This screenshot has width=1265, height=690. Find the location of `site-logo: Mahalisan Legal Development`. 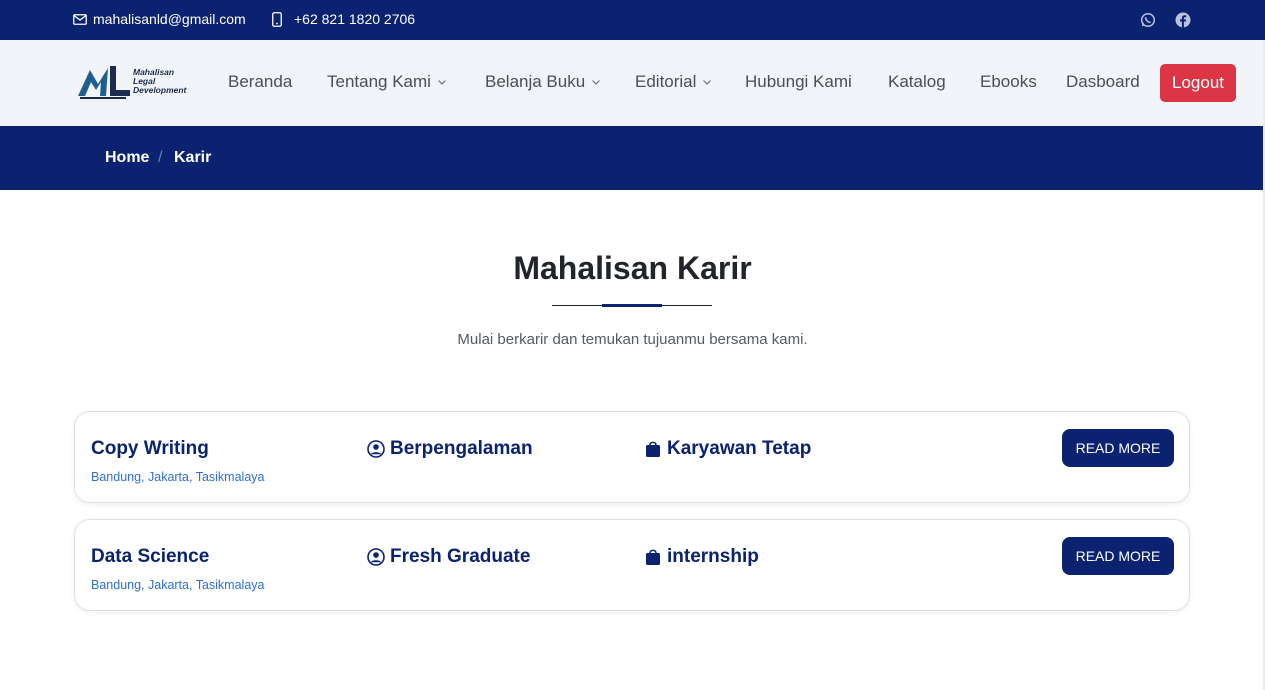

site-logo: Mahalisan Legal Development is located at coordinates (141, 83).